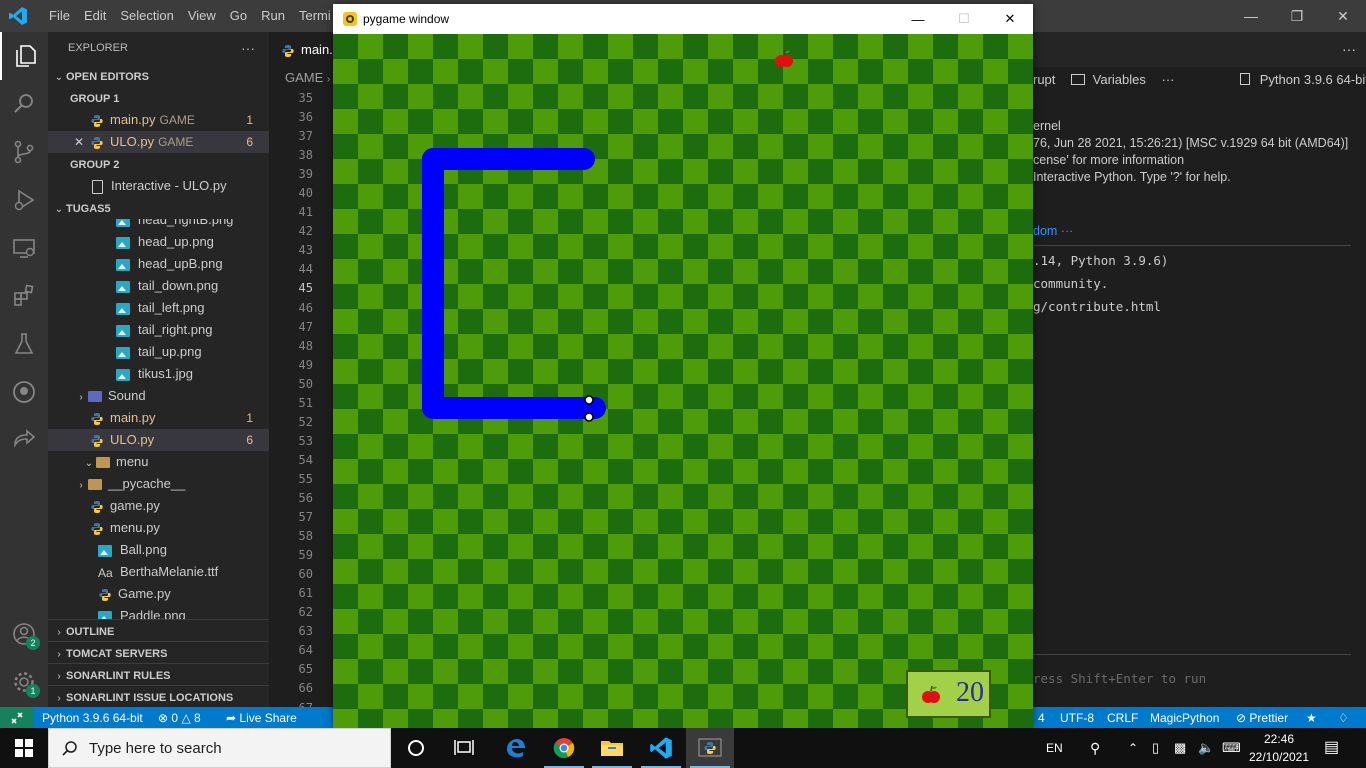 This screenshot has width=1366, height=768. I want to click on pygame-taskbar-button, so click(710, 748).